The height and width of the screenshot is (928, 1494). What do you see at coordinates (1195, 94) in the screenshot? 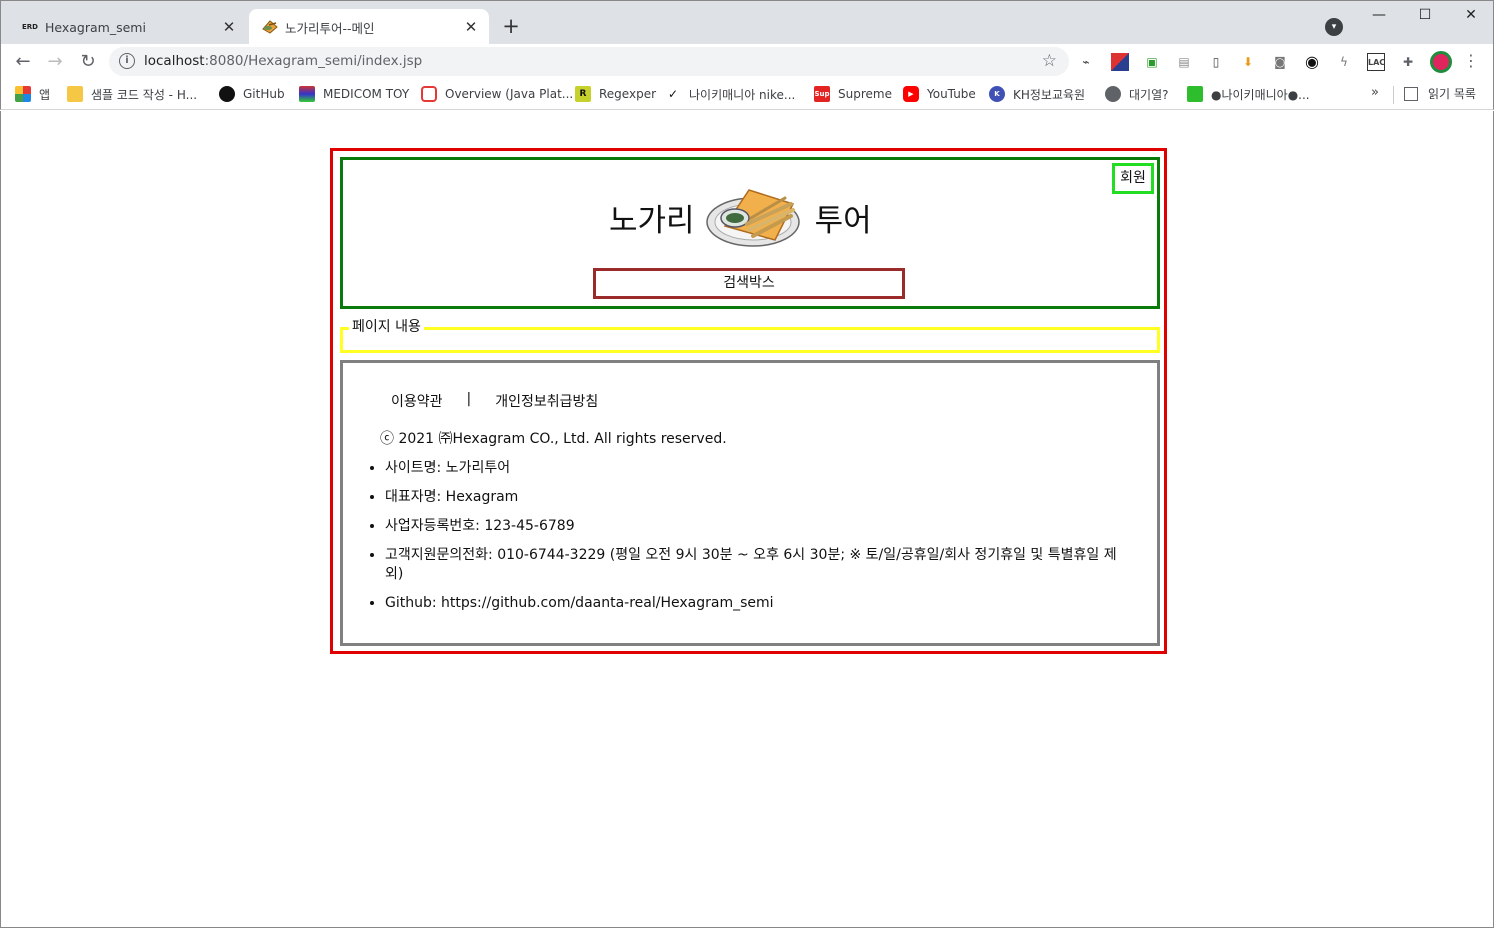
I see `chat-icon` at bounding box center [1195, 94].